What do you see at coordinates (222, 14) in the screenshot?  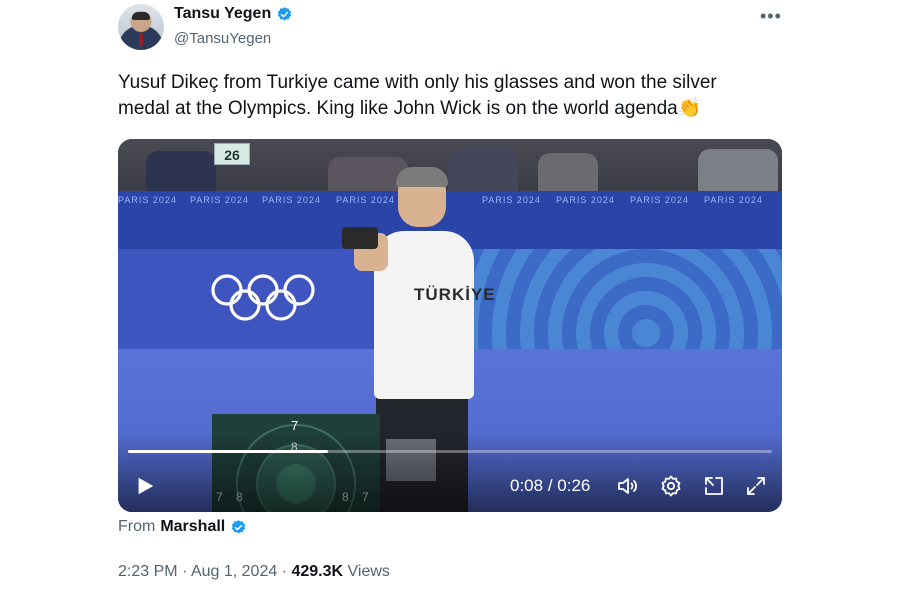 I see `author-name: Tansu Yegen` at bounding box center [222, 14].